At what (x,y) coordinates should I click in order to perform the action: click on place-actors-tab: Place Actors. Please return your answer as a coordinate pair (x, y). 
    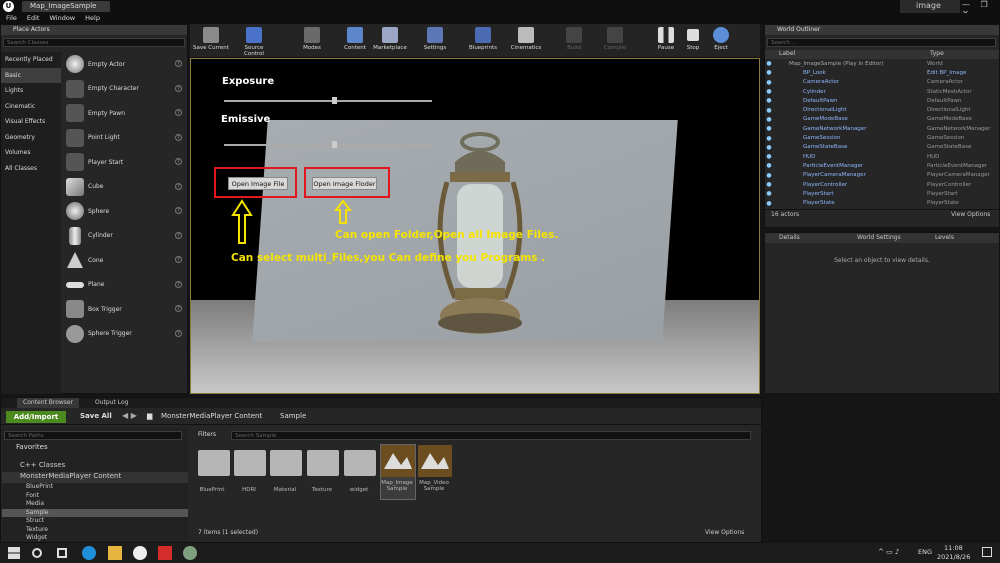
    Looking at the image, I should click on (94, 30).